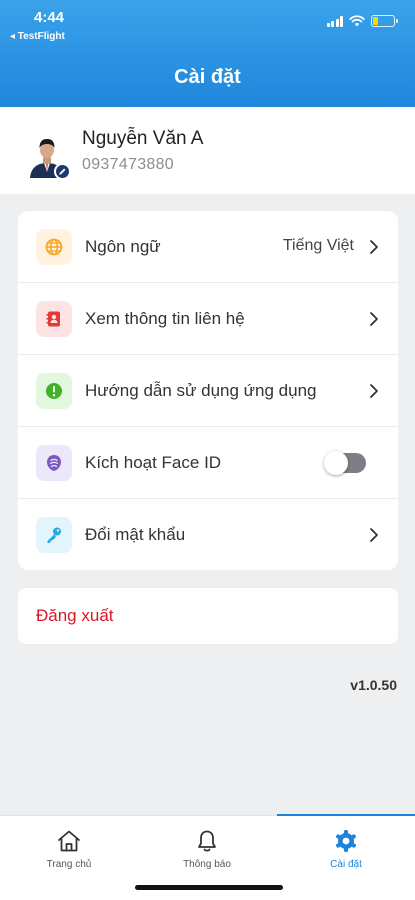  I want to click on info-icon, so click(54, 391).